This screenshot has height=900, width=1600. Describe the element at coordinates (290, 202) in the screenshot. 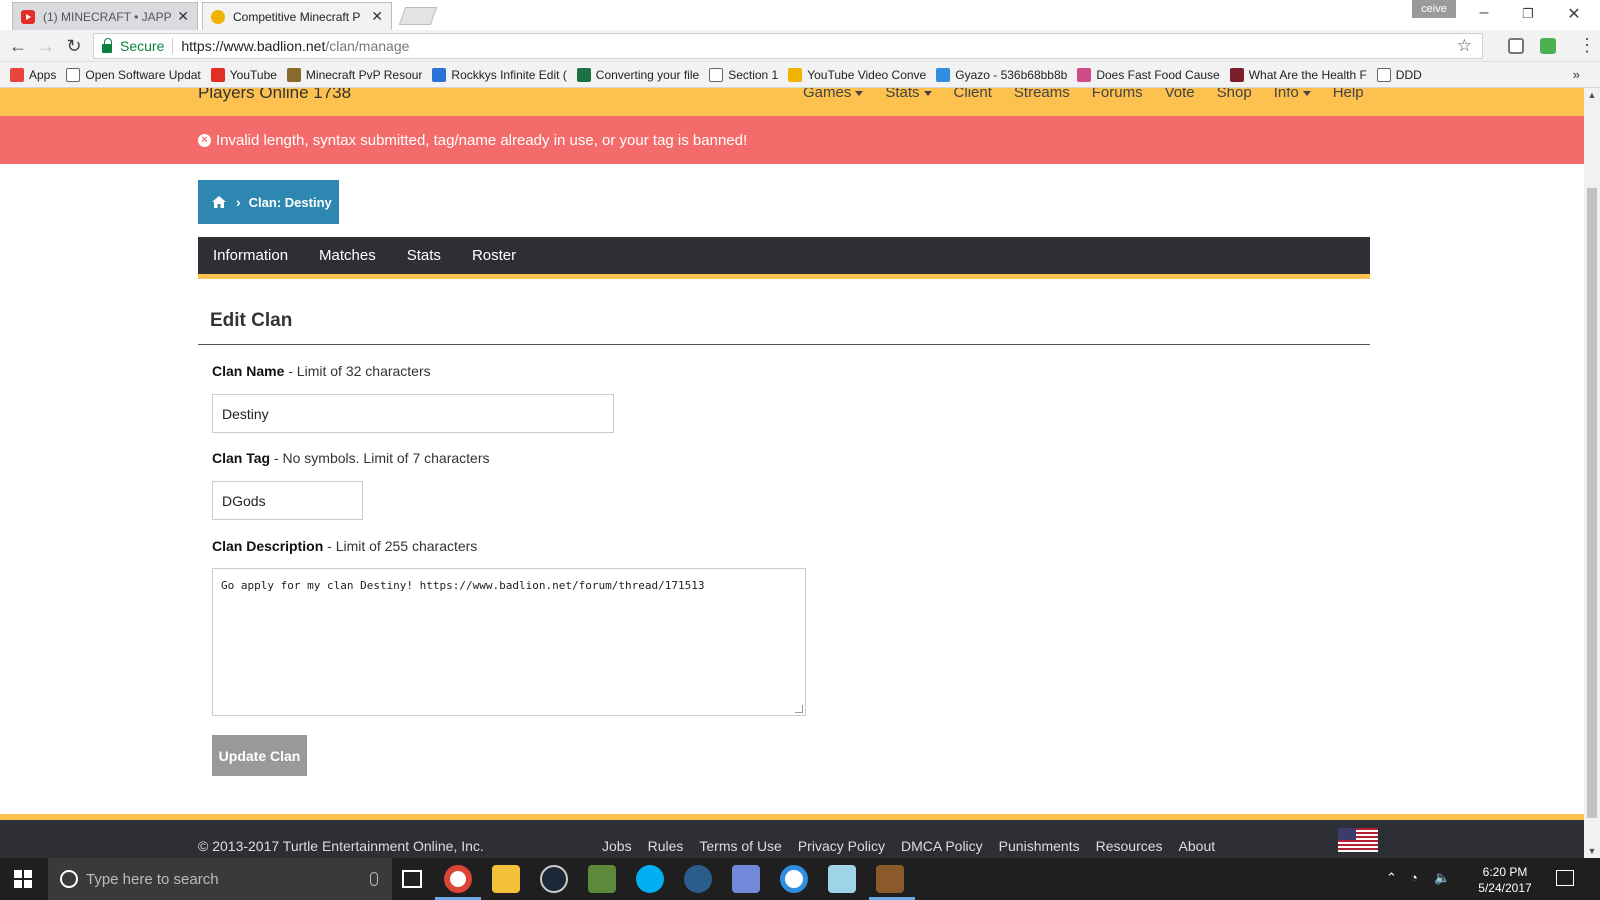

I see `breadcrumb-current: Clan: Destiny` at that location.